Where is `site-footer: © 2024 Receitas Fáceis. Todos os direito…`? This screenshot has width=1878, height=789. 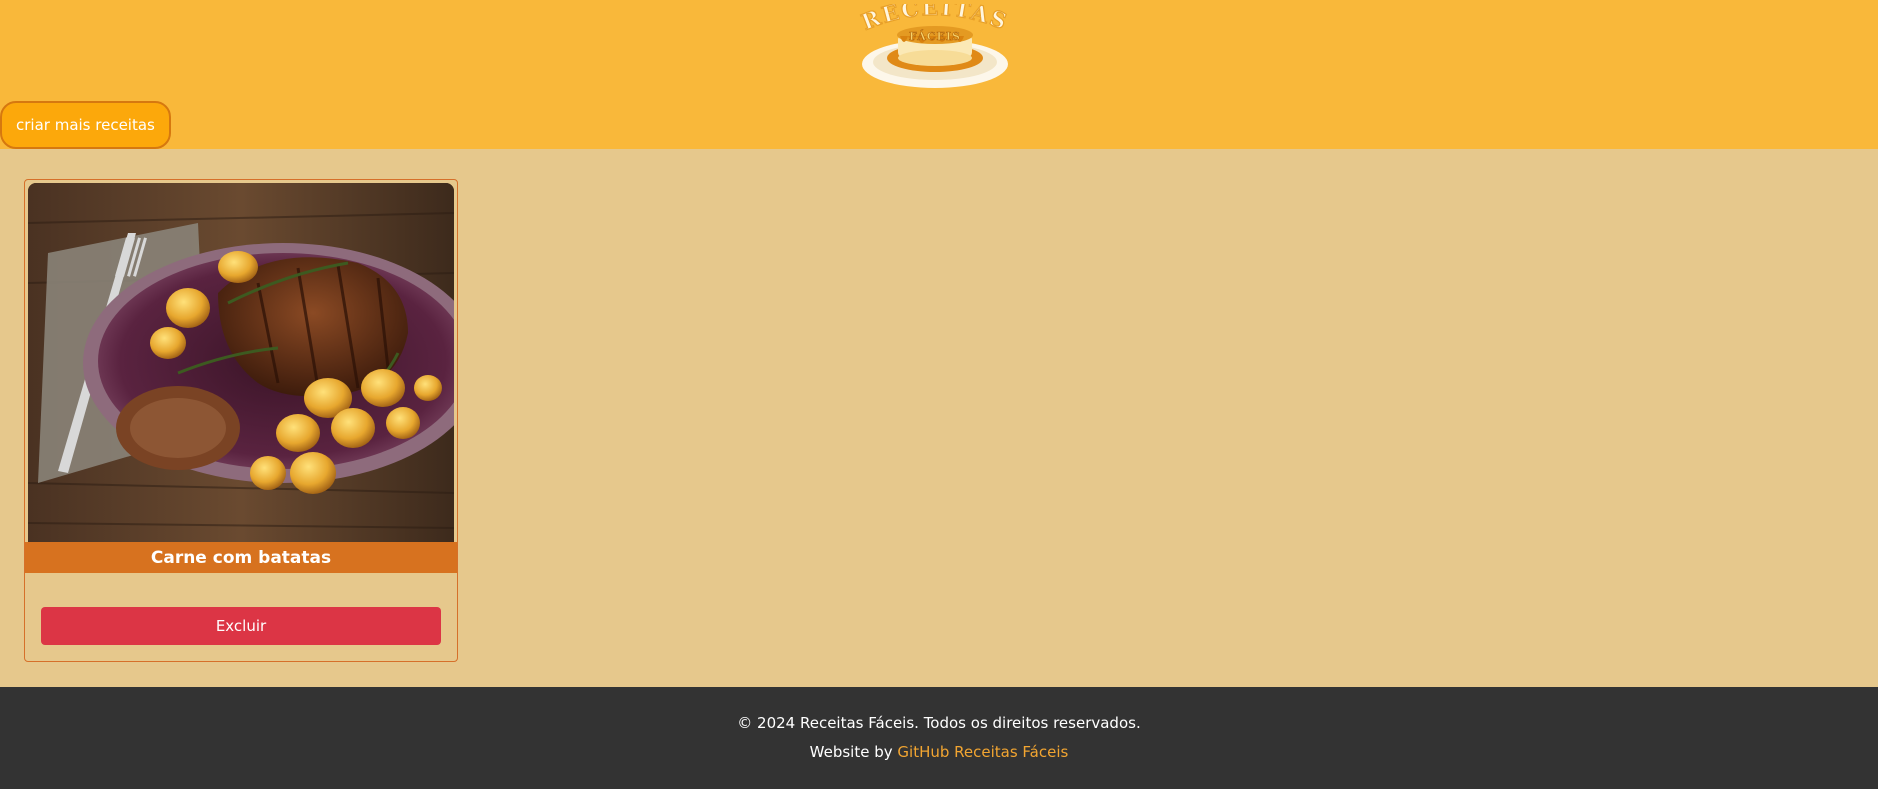 site-footer: © 2024 Receitas Fáceis. Todos os direito… is located at coordinates (939, 738).